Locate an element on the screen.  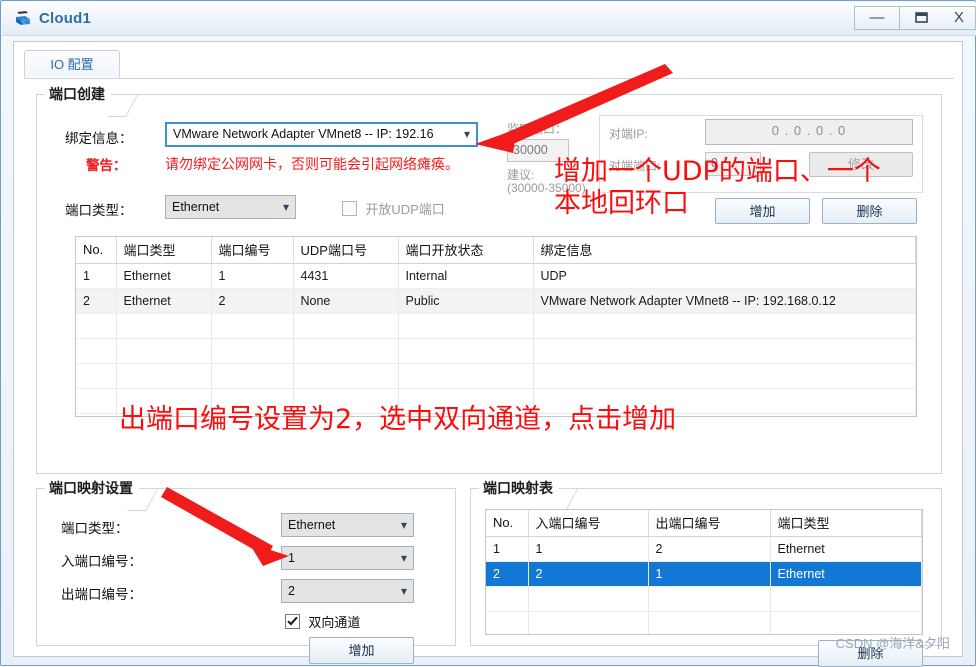
annotation-top-line2: 本地回环口 is located at coordinates (621, 203).